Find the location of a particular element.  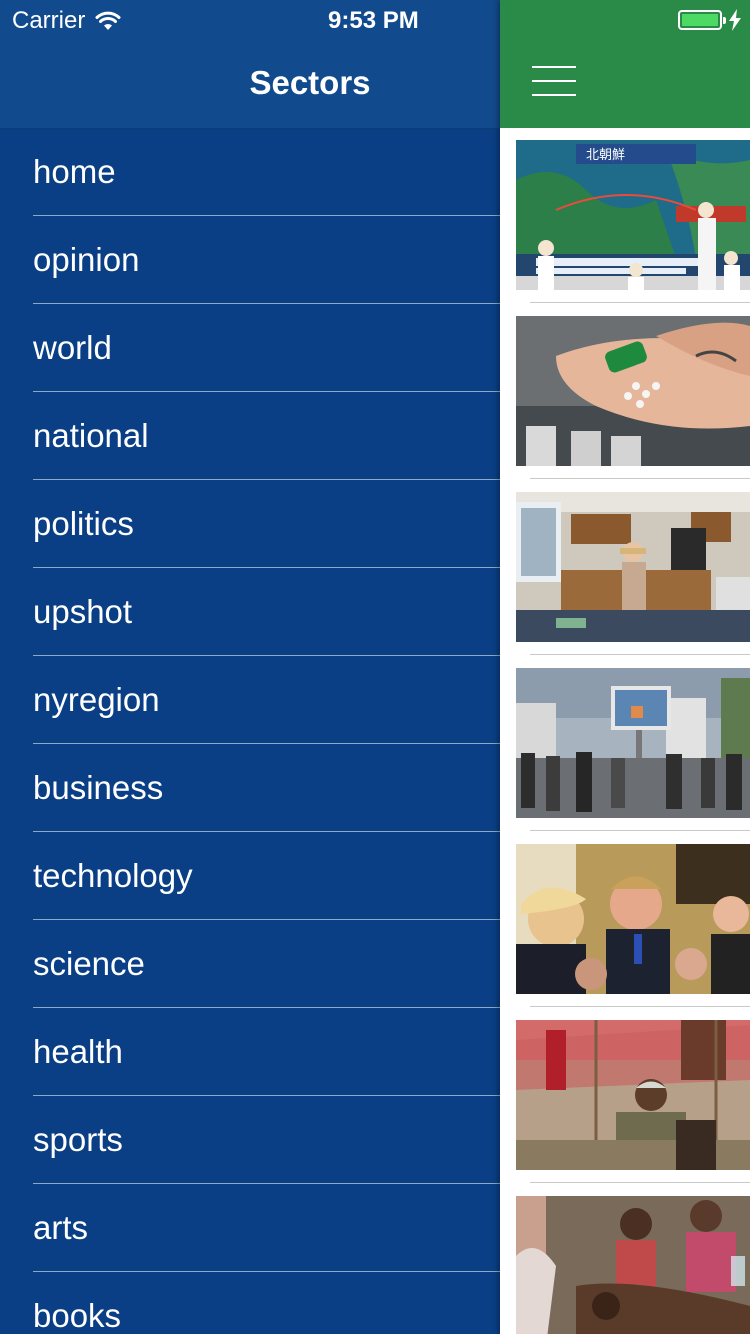

sector-label: home is located at coordinates (74, 171).